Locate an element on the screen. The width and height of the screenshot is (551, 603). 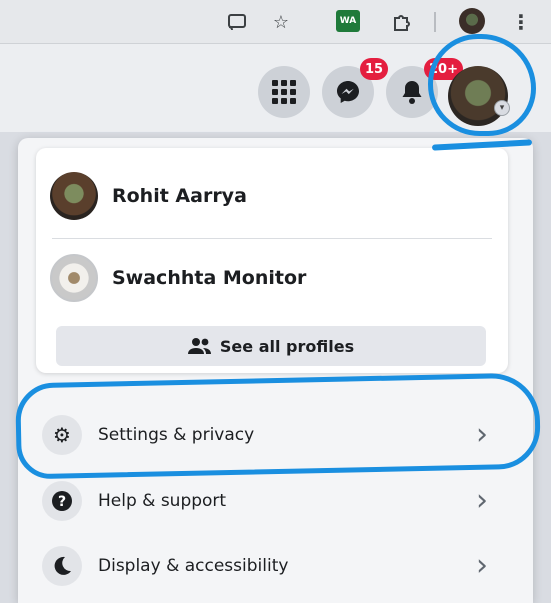
messenger-badge: 15 is located at coordinates (374, 69).